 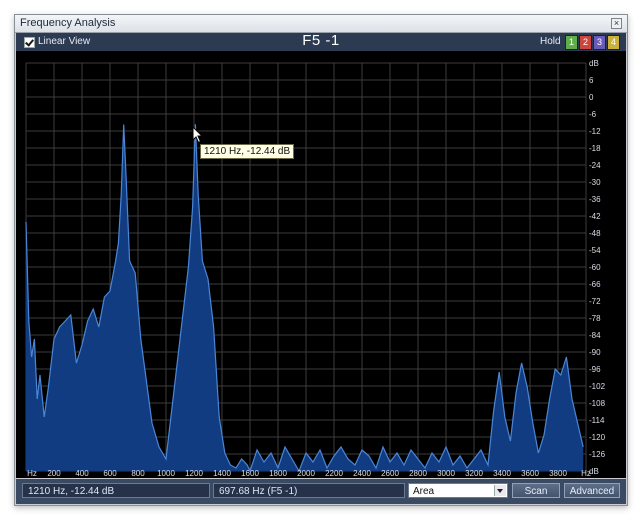 What do you see at coordinates (536, 490) in the screenshot?
I see `scan-button: Scan` at bounding box center [536, 490].